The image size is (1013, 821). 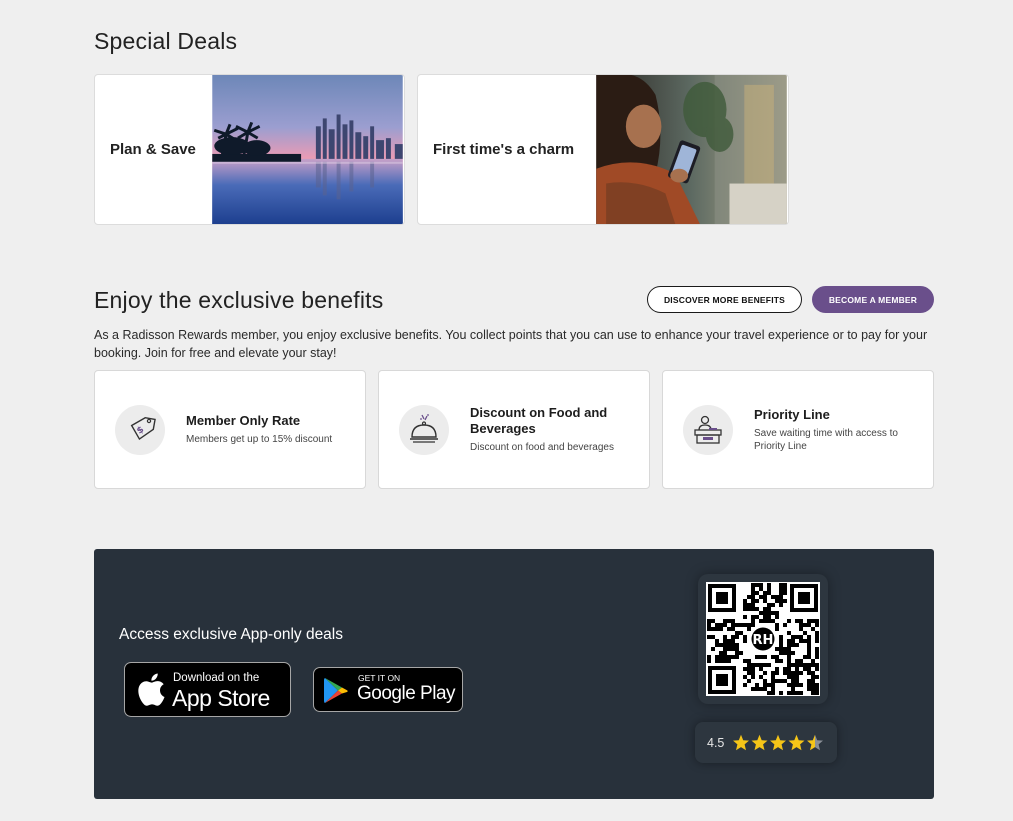 I want to click on app-rating: 4.5, so click(x=766, y=742).